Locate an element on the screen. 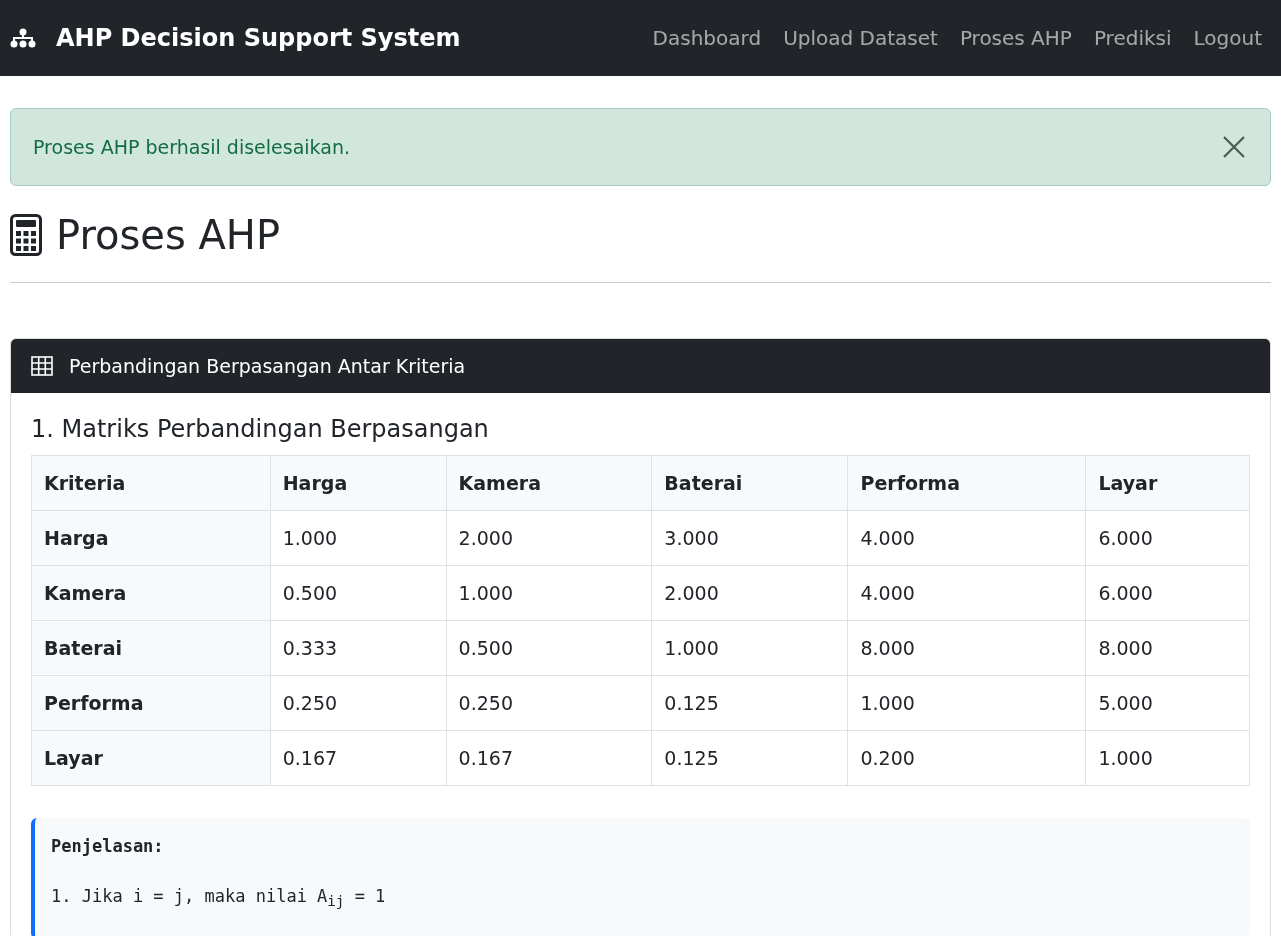  nav-link: Upload Dataset is located at coordinates (860, 38).